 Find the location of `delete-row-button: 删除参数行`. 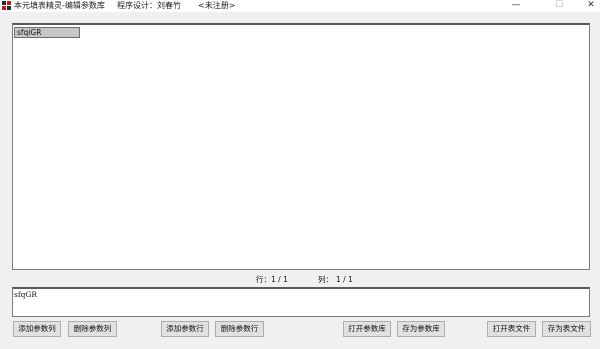

delete-row-button: 删除参数行 is located at coordinates (239, 329).